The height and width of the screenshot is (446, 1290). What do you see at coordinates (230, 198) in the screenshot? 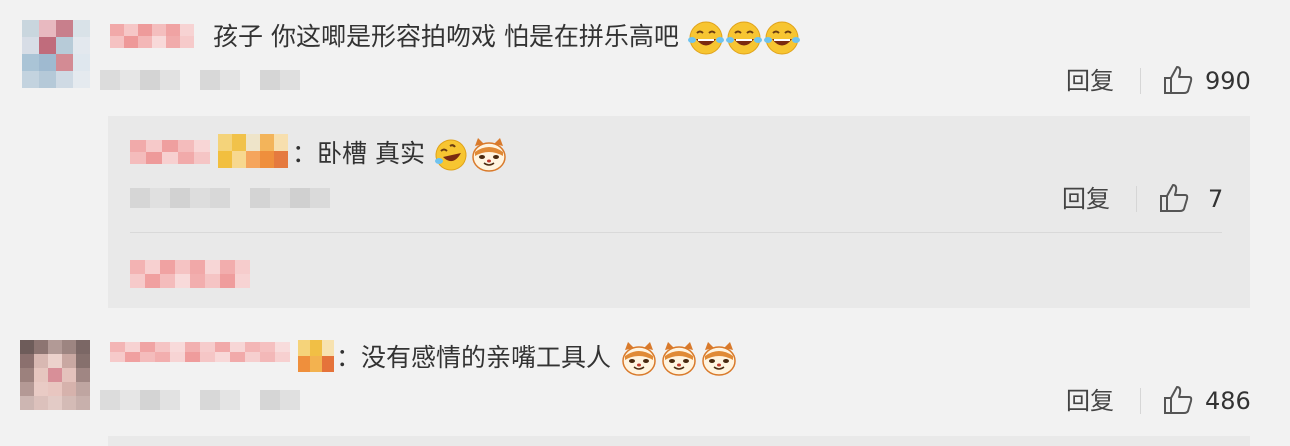
I see `reply-timestamp-blurred` at bounding box center [230, 198].